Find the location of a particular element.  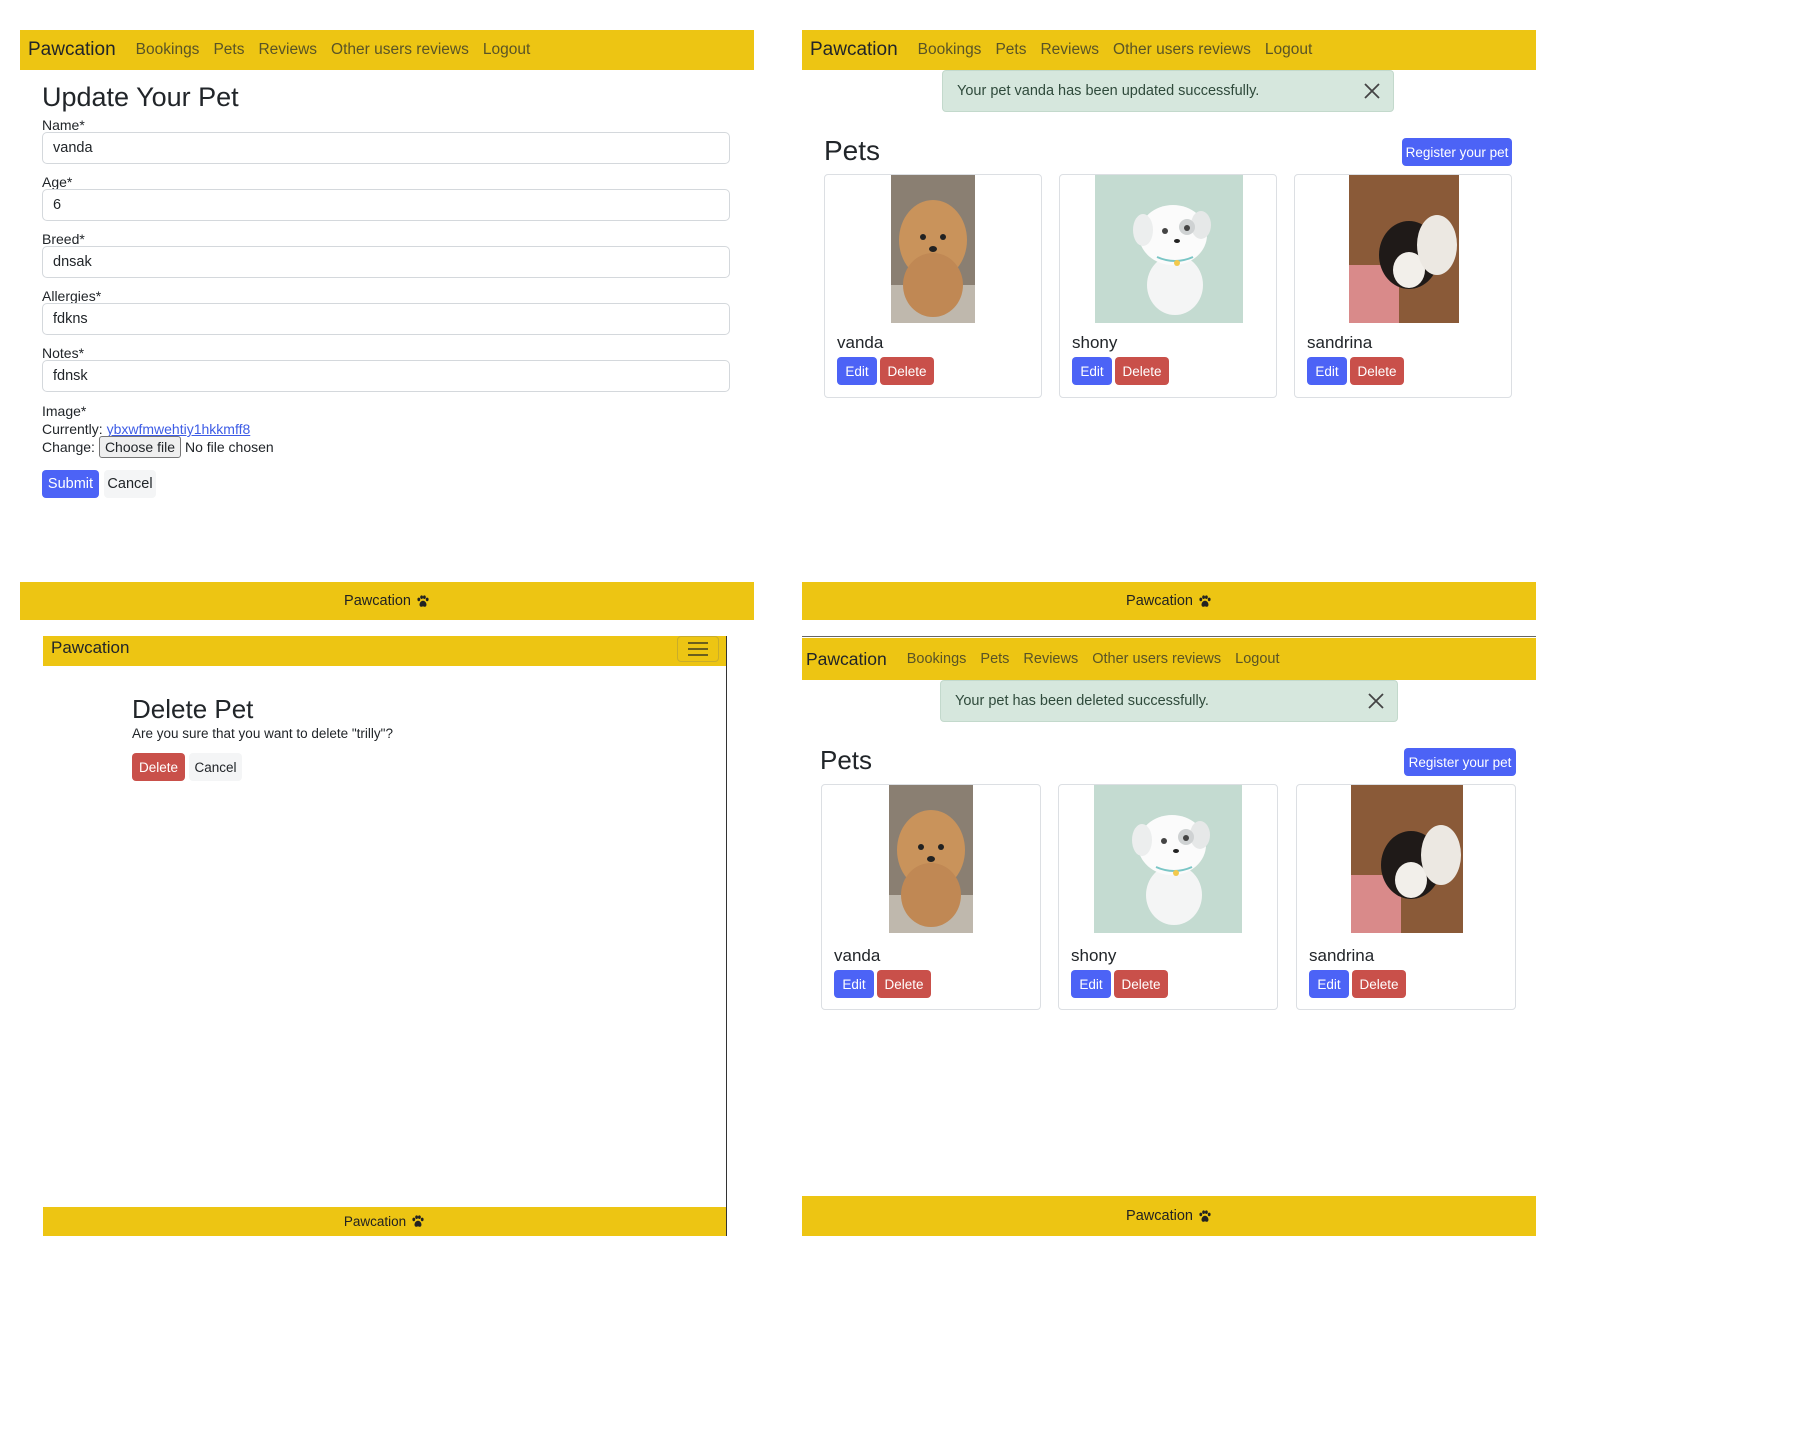

no-file-text: No file chosen is located at coordinates (229, 447).